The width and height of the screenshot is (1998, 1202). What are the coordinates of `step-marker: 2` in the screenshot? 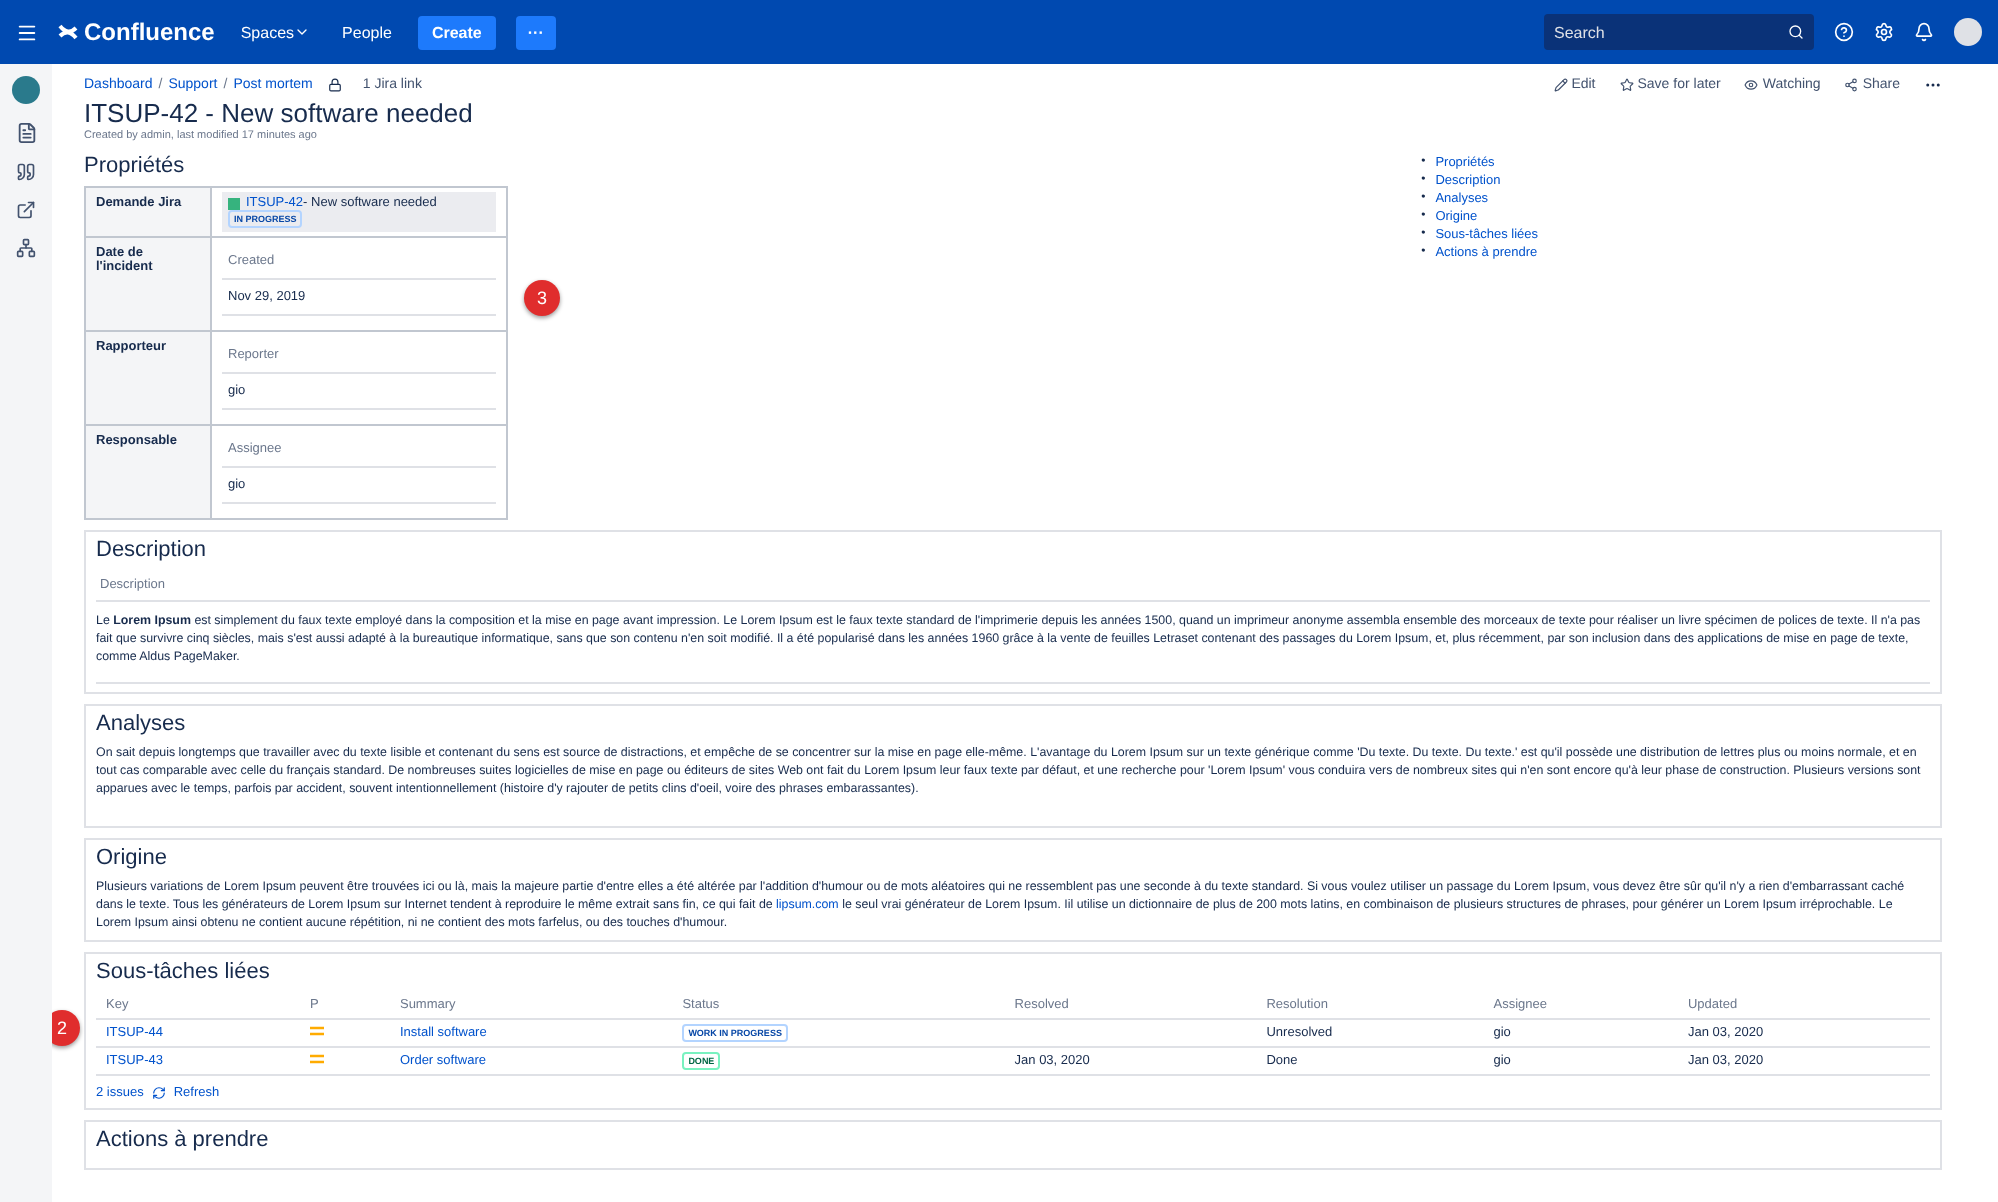 It's located at (66, 1028).